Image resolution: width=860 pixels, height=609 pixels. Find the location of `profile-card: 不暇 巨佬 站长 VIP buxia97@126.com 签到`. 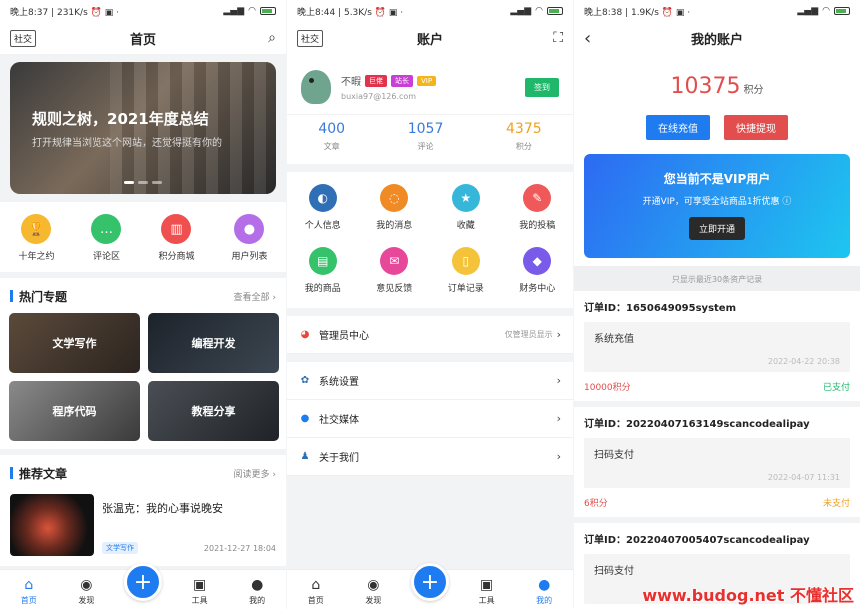

profile-card: 不暇 巨佬 站长 VIP buxia97@126.com 签到 is located at coordinates (430, 84).